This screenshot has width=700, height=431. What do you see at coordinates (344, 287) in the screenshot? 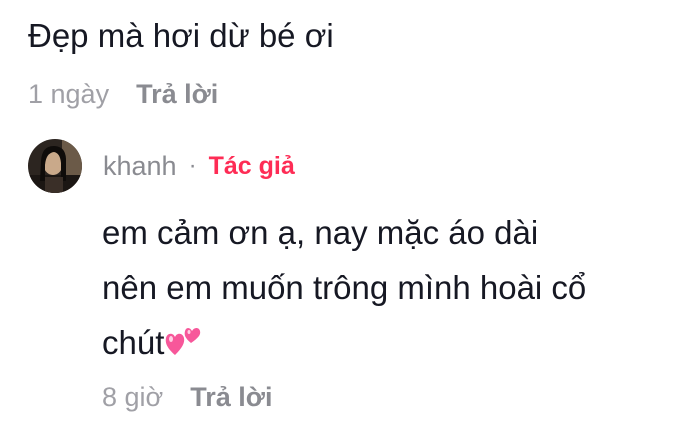
I see `reply-line: nên em muốn trông mình hoài cổ` at bounding box center [344, 287].